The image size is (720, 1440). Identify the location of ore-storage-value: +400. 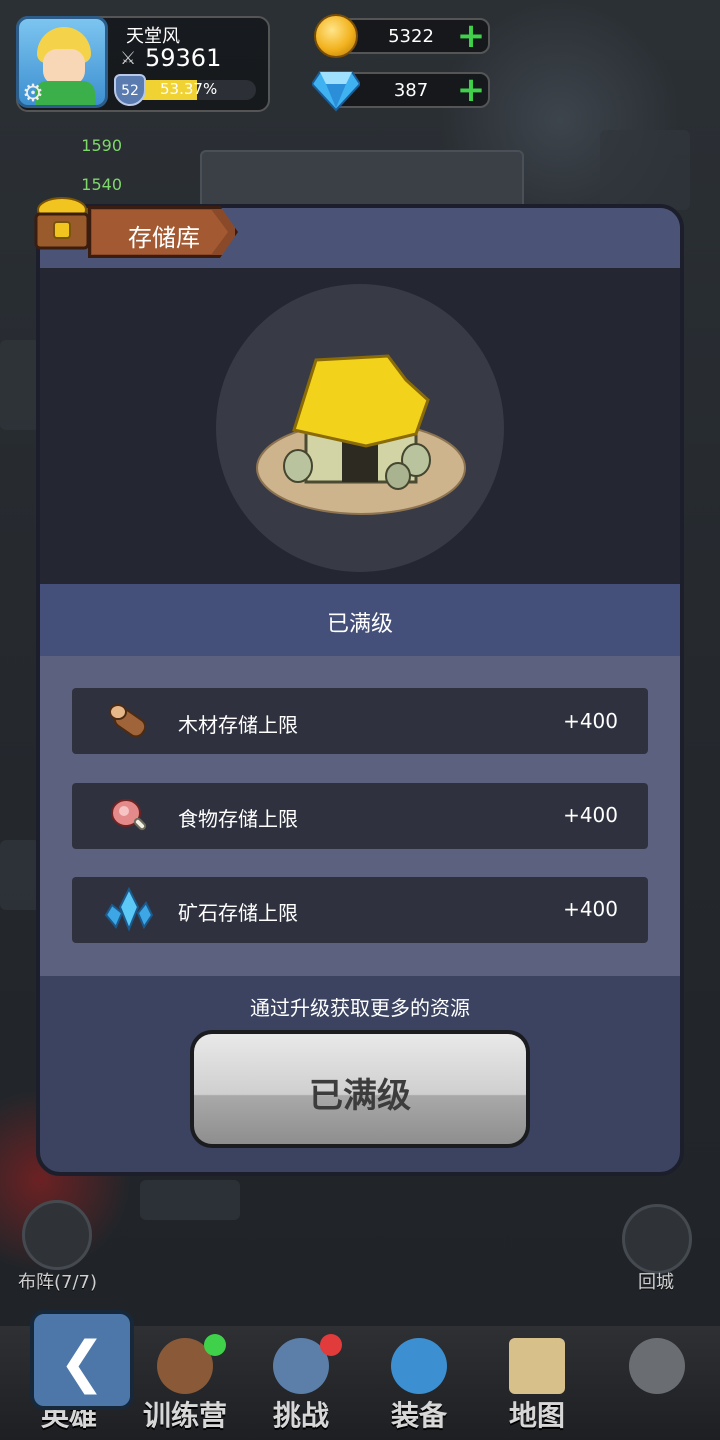
(590, 909).